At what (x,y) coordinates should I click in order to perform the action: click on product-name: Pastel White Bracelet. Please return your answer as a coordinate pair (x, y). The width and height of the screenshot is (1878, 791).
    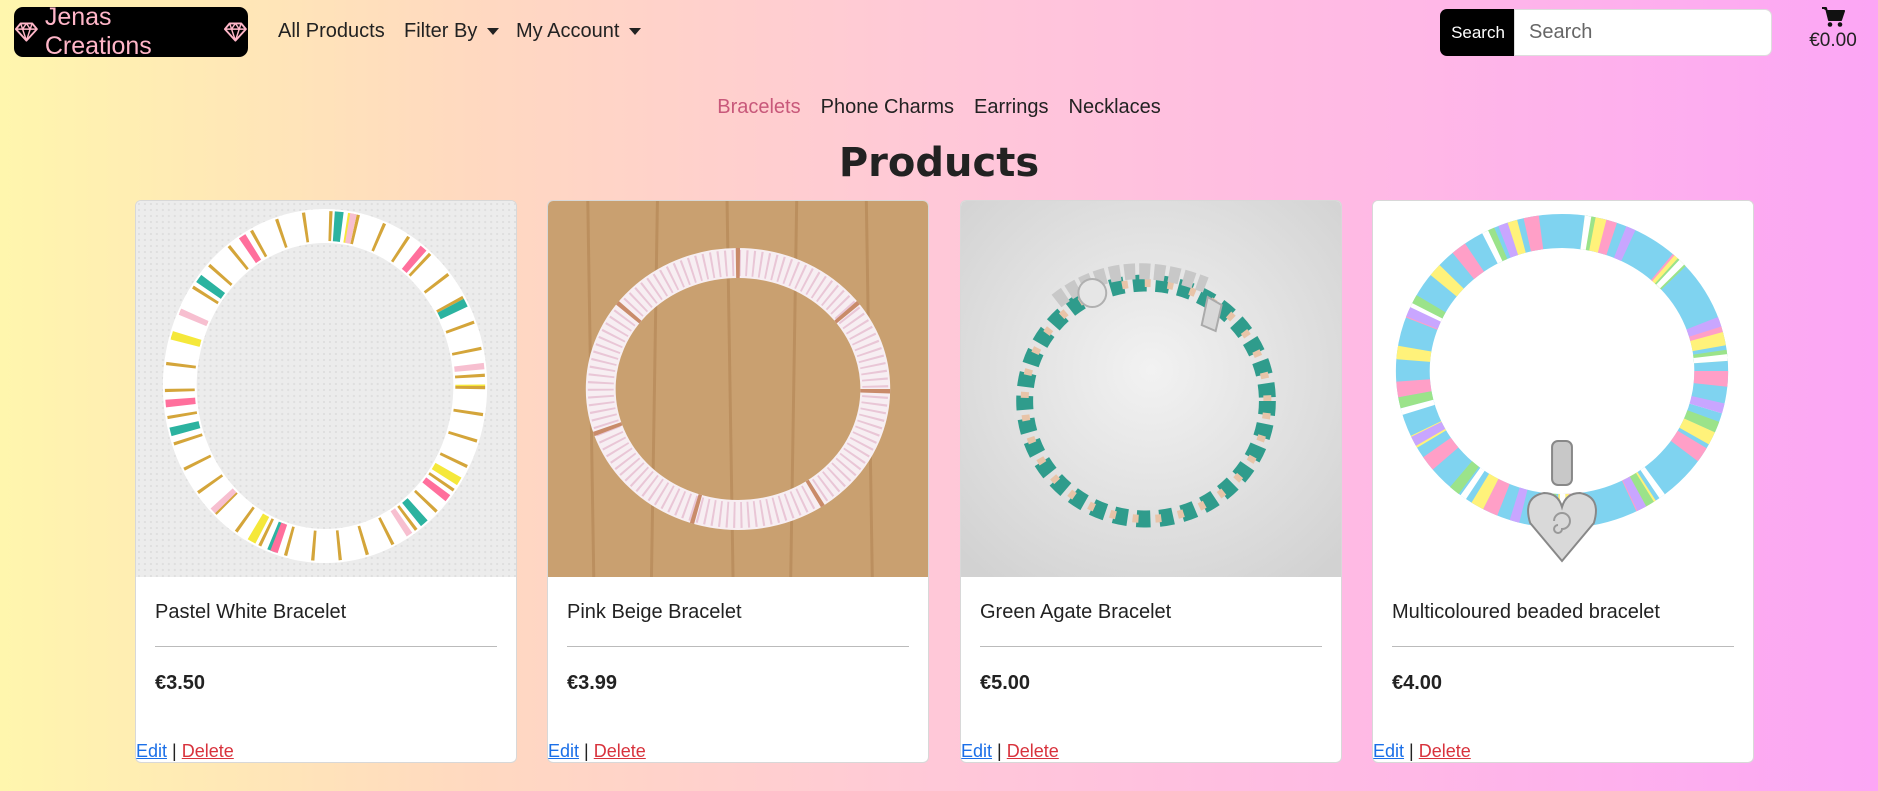
    Looking at the image, I should click on (251, 612).